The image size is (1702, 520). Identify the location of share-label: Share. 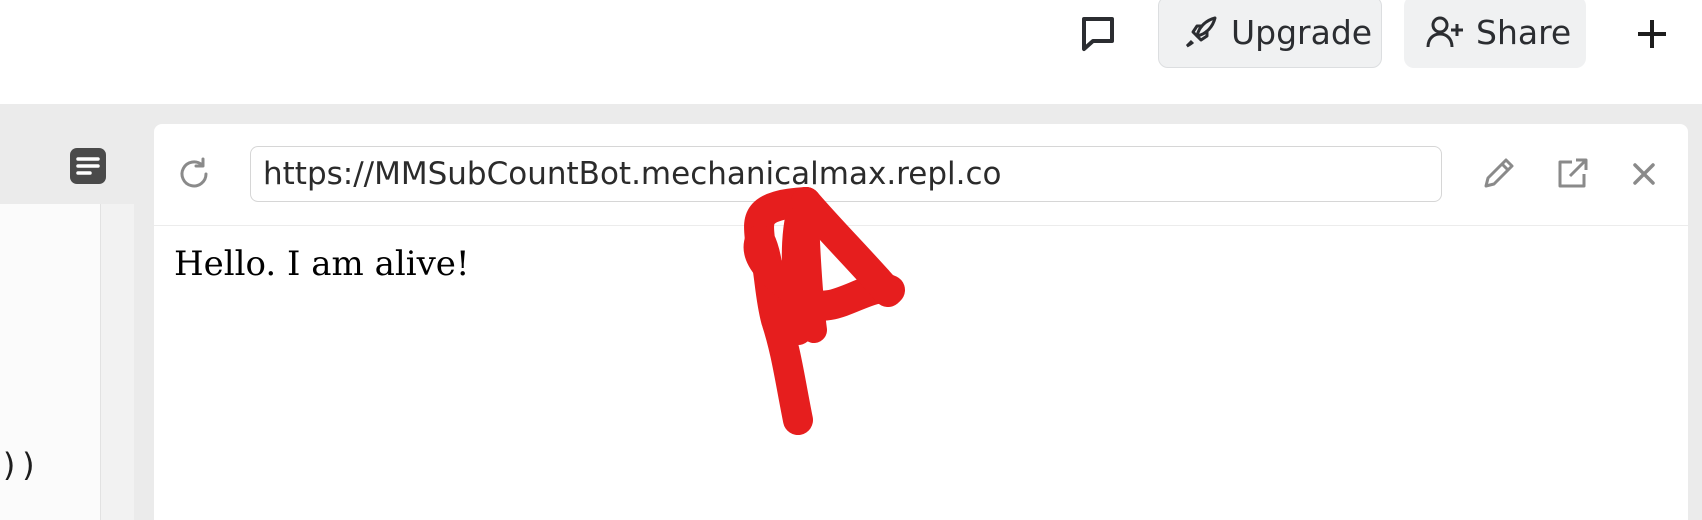
(1524, 32).